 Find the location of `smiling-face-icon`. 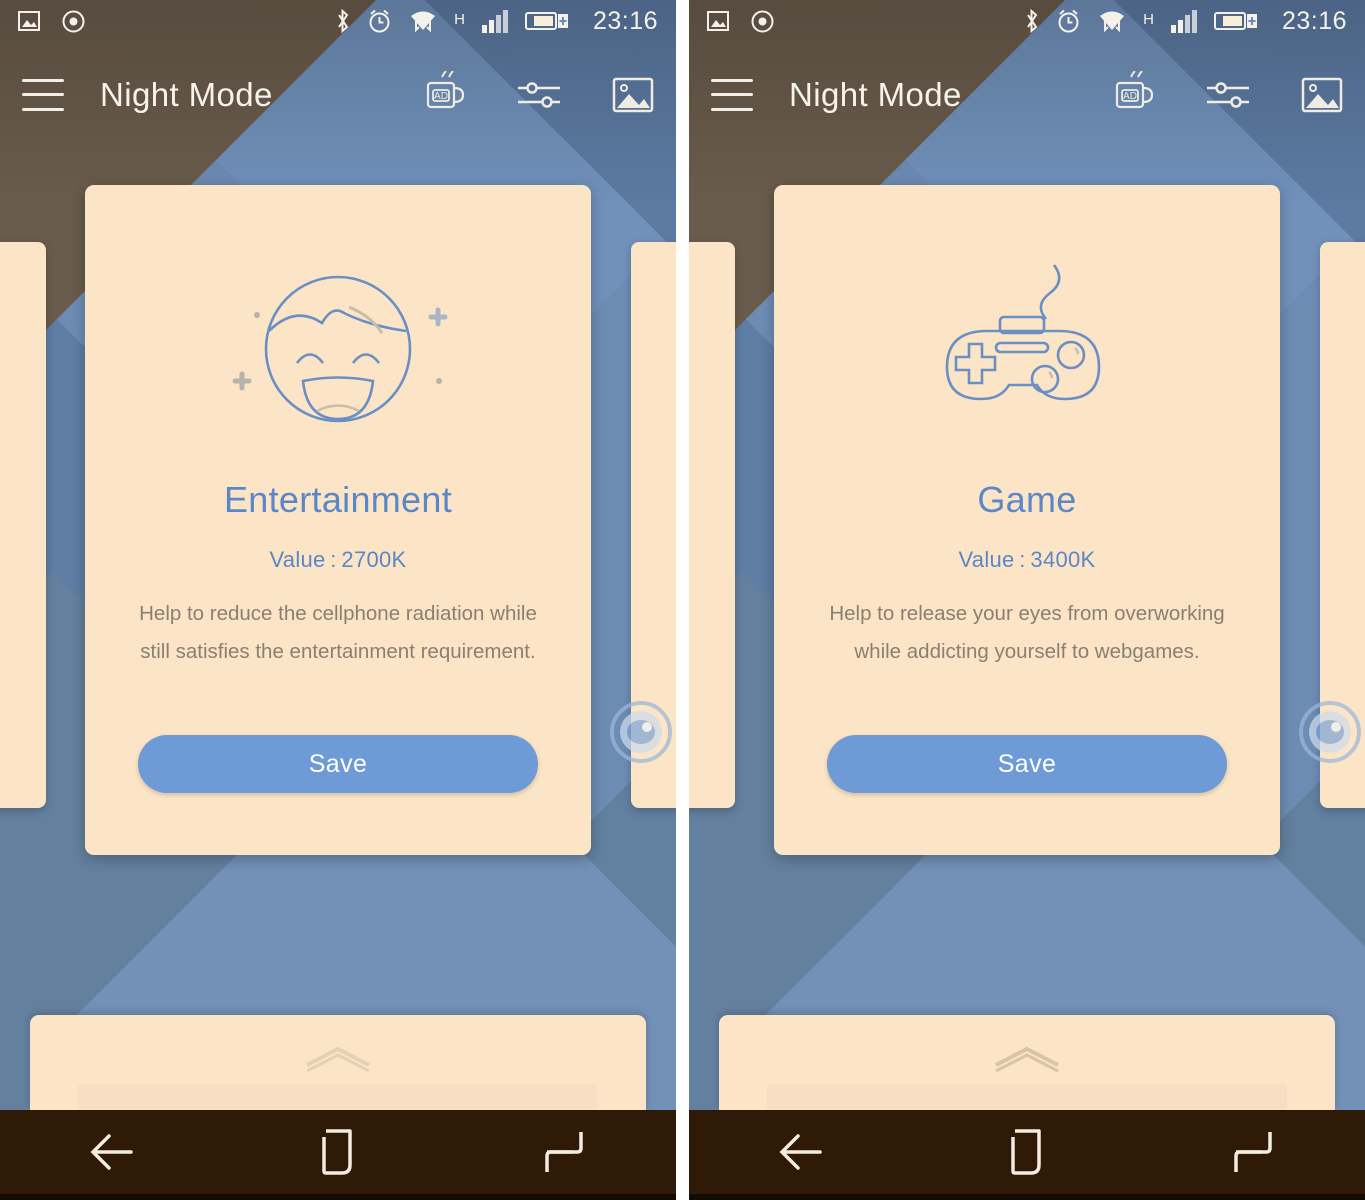

smiling-face-icon is located at coordinates (338, 347).